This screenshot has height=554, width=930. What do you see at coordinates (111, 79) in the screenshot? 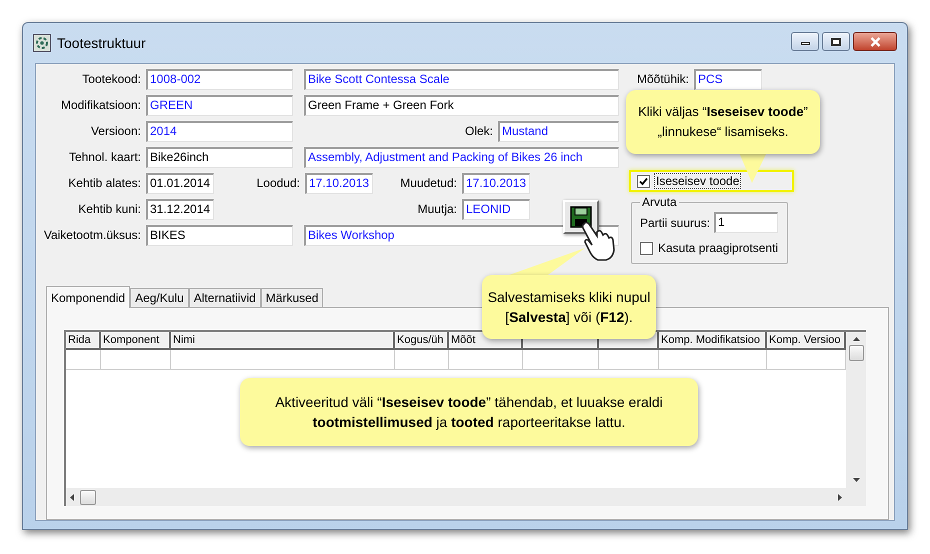
I see `field-label: Tootekood:` at bounding box center [111, 79].